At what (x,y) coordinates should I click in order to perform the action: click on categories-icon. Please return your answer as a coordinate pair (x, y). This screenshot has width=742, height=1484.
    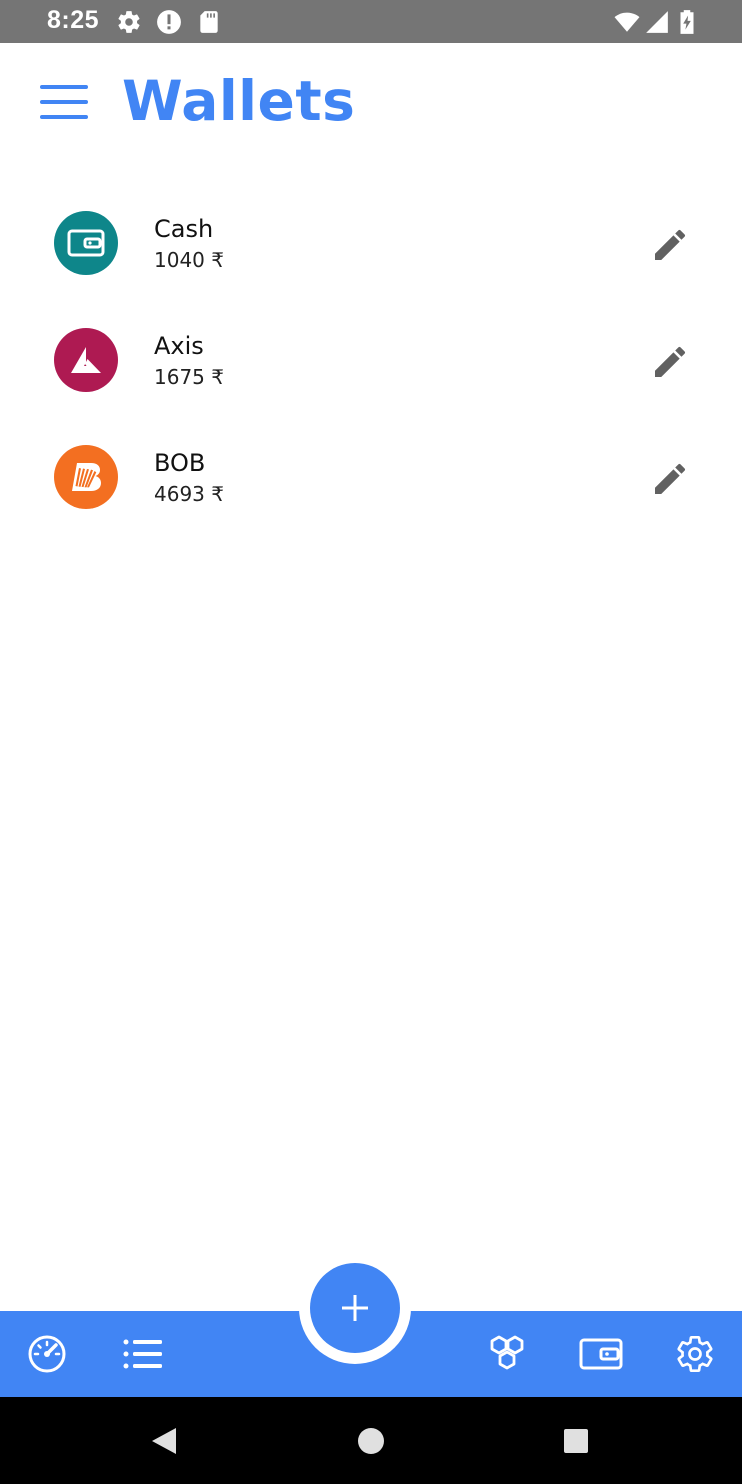
    Looking at the image, I should click on (507, 1352).